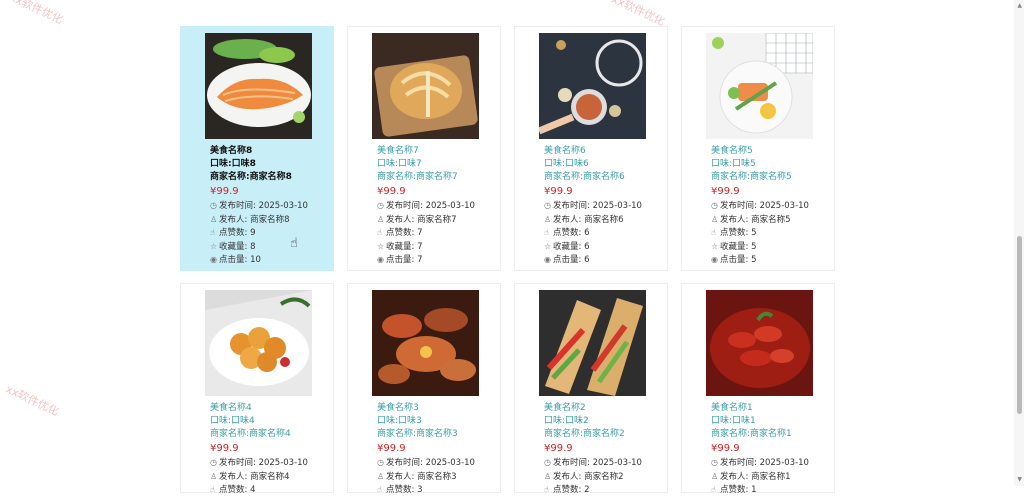  I want to click on food-name: 美食名称4, so click(272, 408).